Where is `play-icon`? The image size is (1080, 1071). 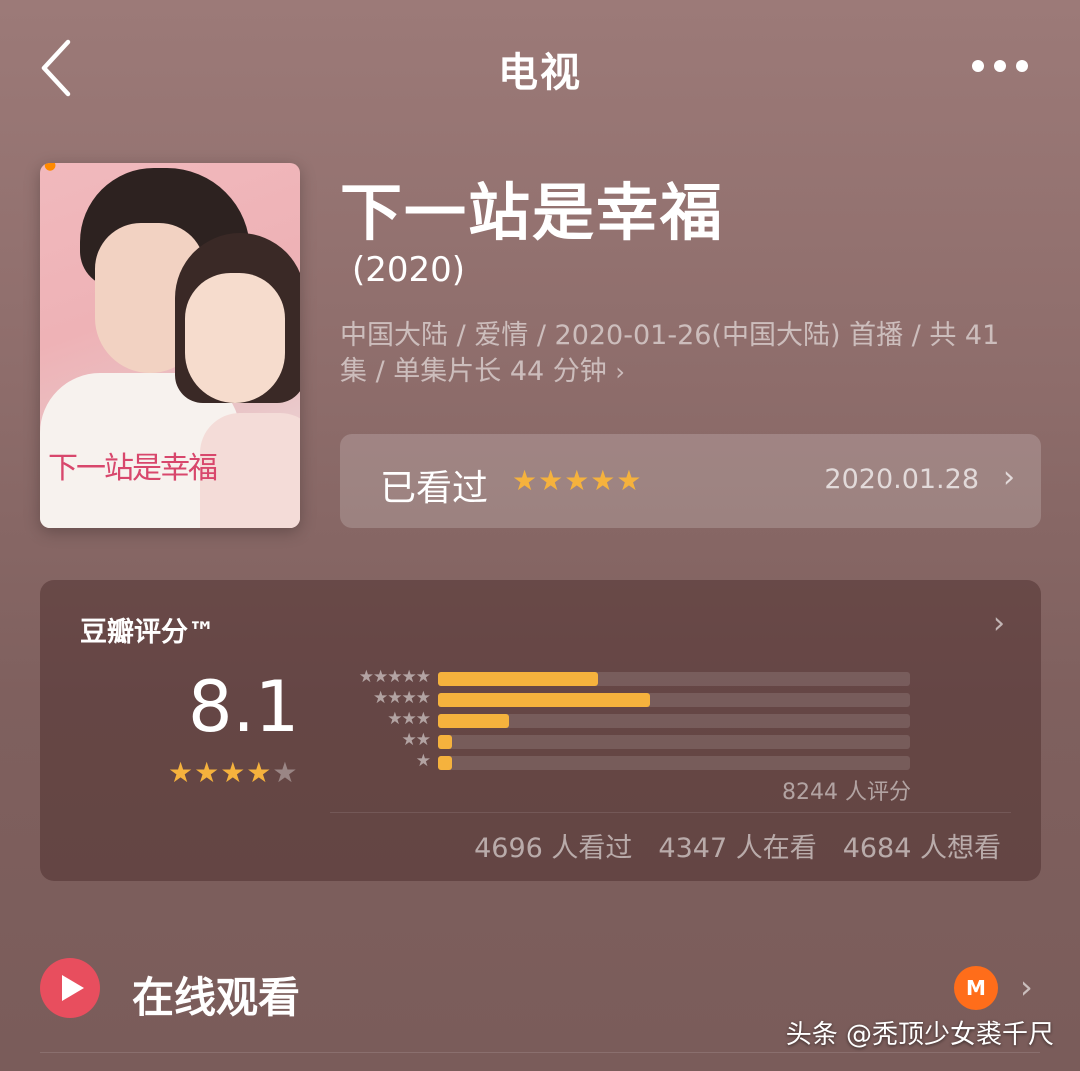 play-icon is located at coordinates (70, 988).